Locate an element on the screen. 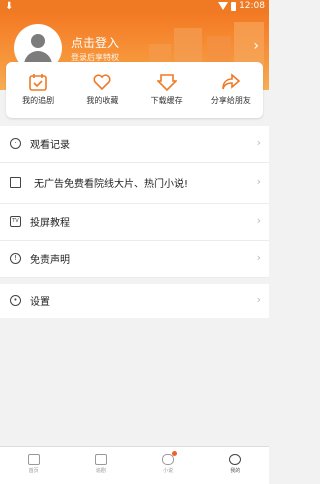 This screenshot has height=484, width=320. tab-novel: 小说 is located at coordinates (168, 465).